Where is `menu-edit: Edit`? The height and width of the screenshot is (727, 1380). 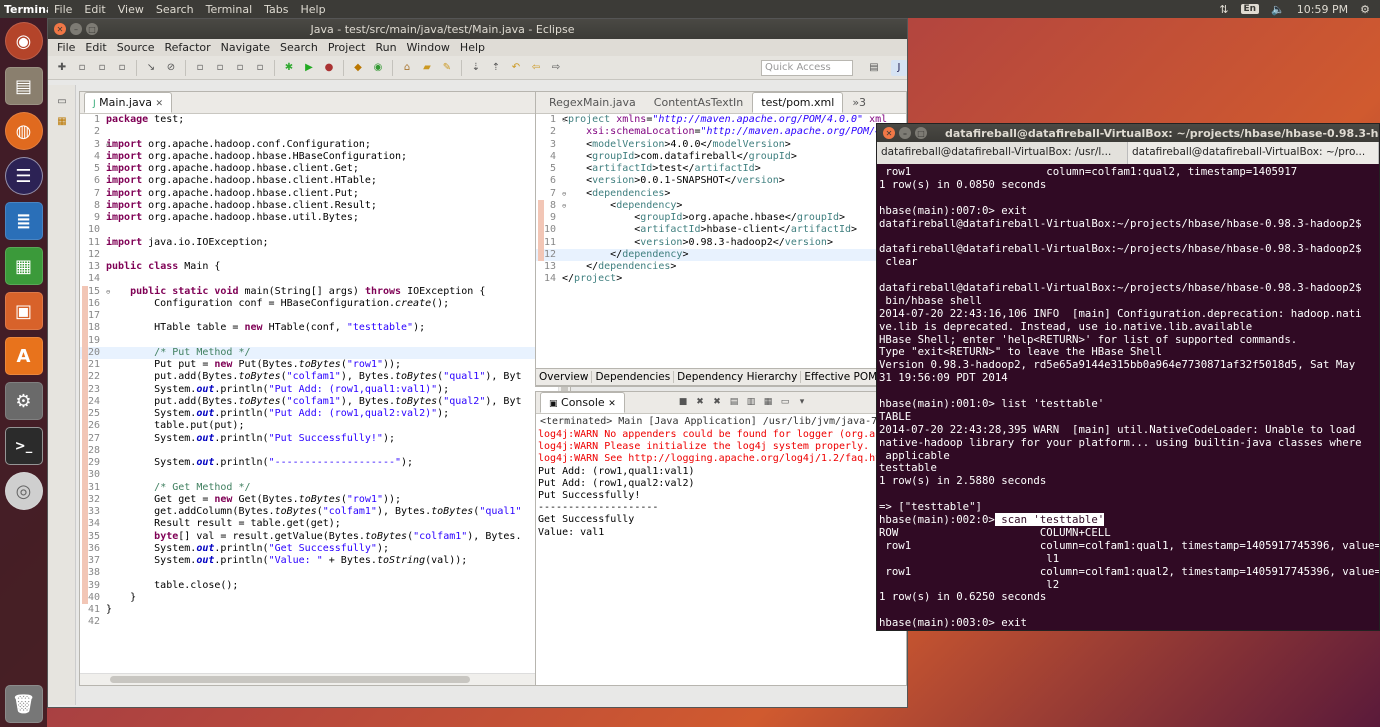 menu-edit: Edit is located at coordinates (95, 47).